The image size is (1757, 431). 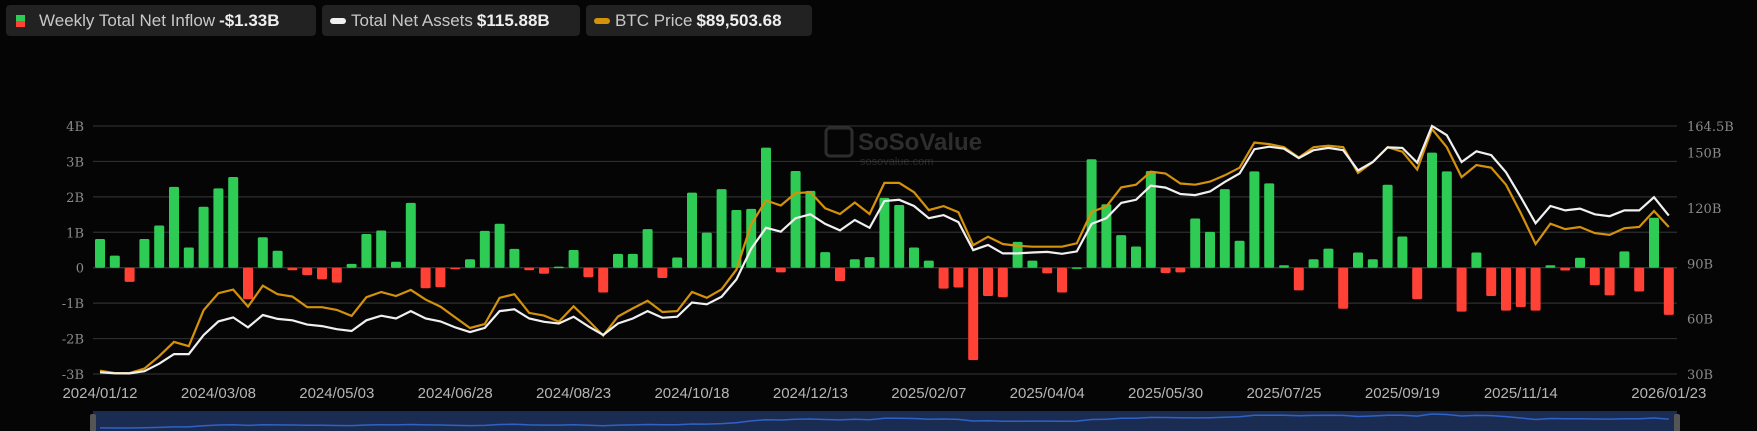 I want to click on range-navigator, so click(x=885, y=421).